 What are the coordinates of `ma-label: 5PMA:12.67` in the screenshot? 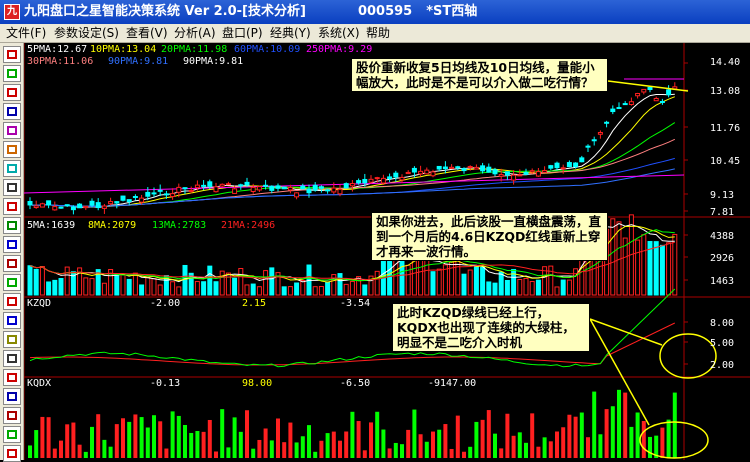 It's located at (57, 49).